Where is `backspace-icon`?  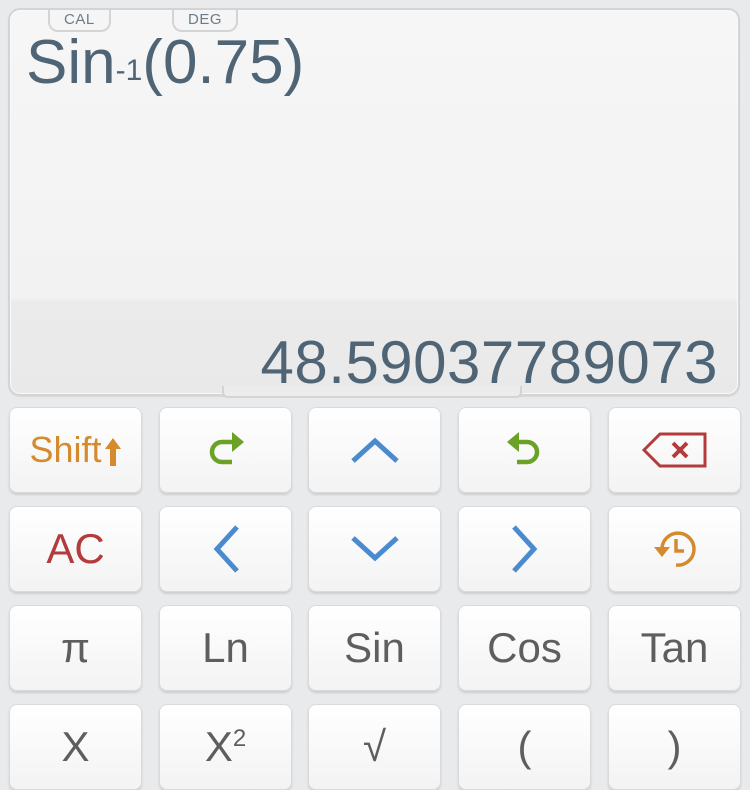
backspace-icon is located at coordinates (673, 450).